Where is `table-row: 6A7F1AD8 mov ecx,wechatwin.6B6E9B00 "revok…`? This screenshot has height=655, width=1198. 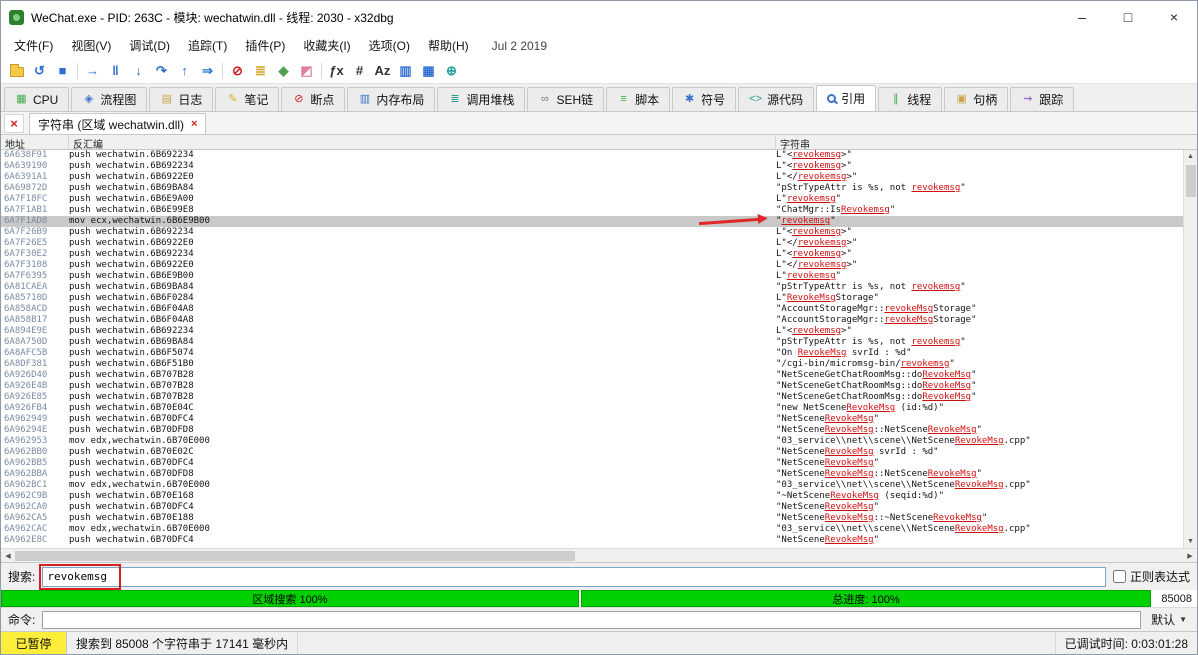 table-row: 6A7F1AD8 mov ecx,wechatwin.6B6E9B00 "revok… is located at coordinates (592, 221).